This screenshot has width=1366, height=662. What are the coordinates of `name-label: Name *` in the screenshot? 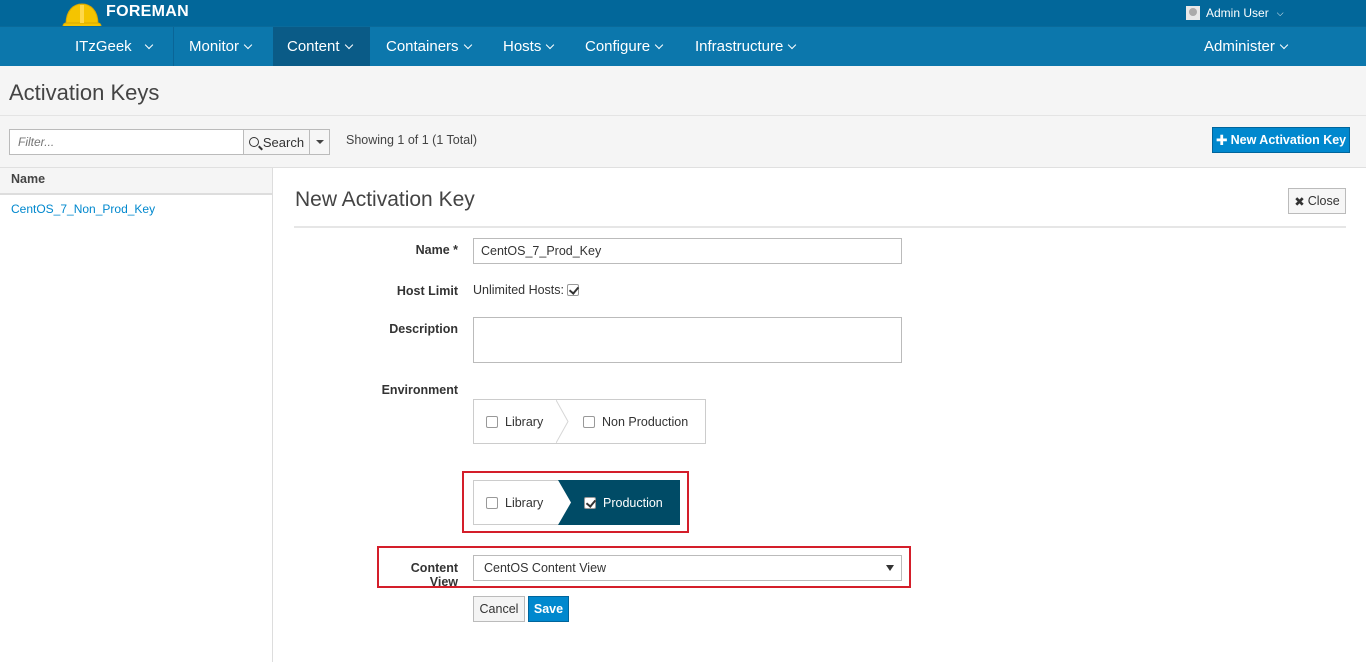 It's located at (436, 250).